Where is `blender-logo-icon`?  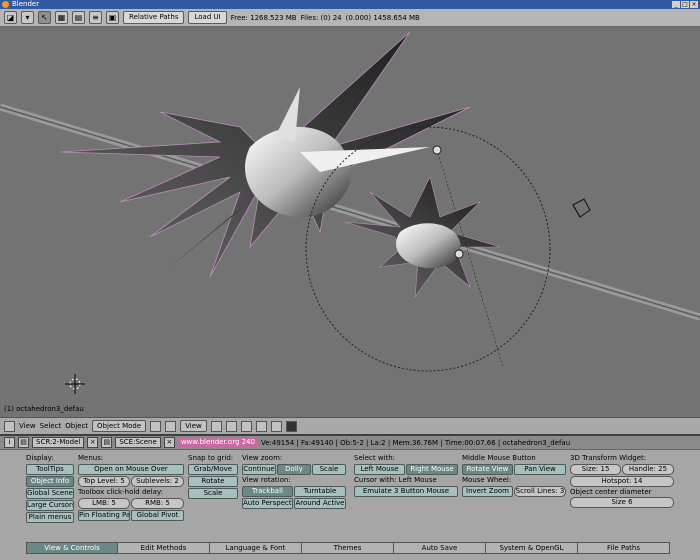
blender-logo-icon is located at coordinates (5, 4).